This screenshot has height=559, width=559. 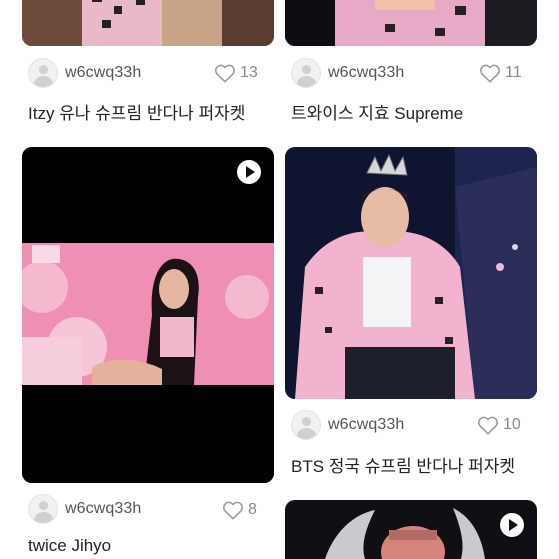 I want to click on like-count: 10, so click(x=512, y=424).